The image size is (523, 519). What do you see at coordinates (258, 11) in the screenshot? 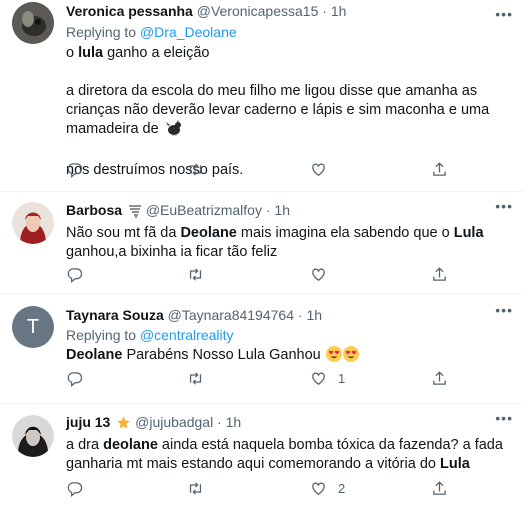
I see `username: @Veronicapessa15` at bounding box center [258, 11].